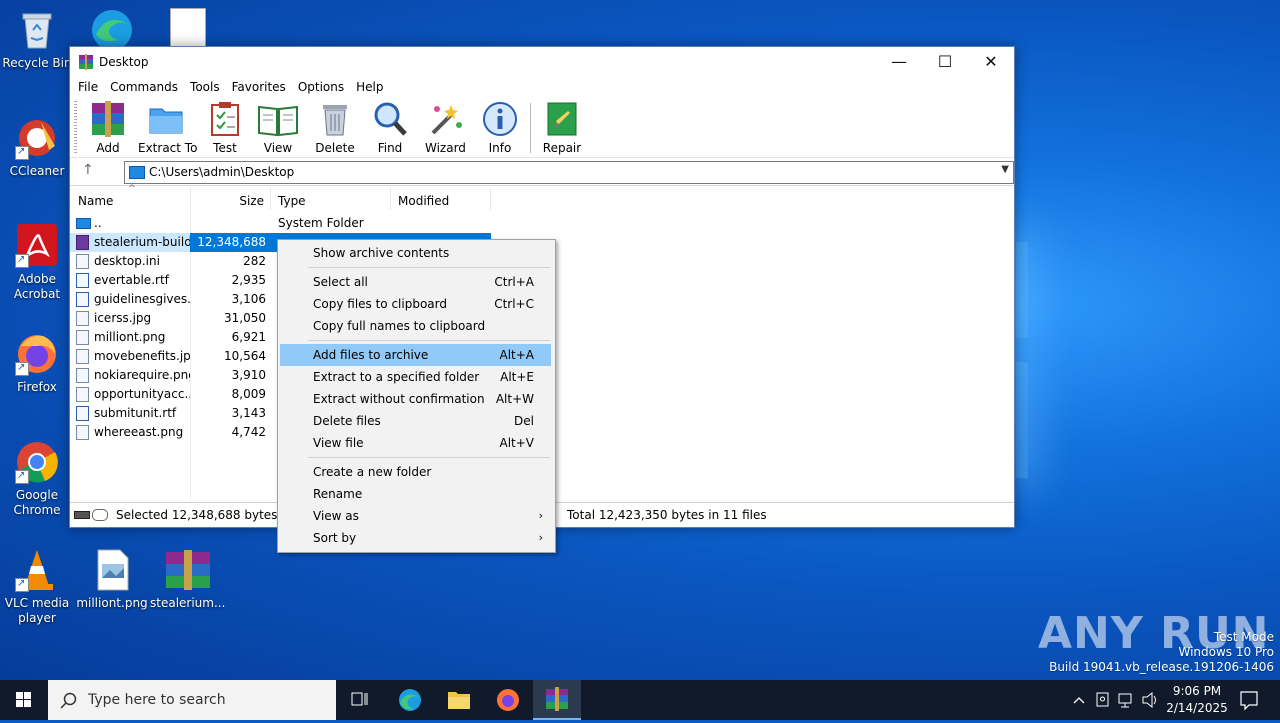 The width and height of the screenshot is (1280, 723). I want to click on tray-volume, so click(1150, 700).